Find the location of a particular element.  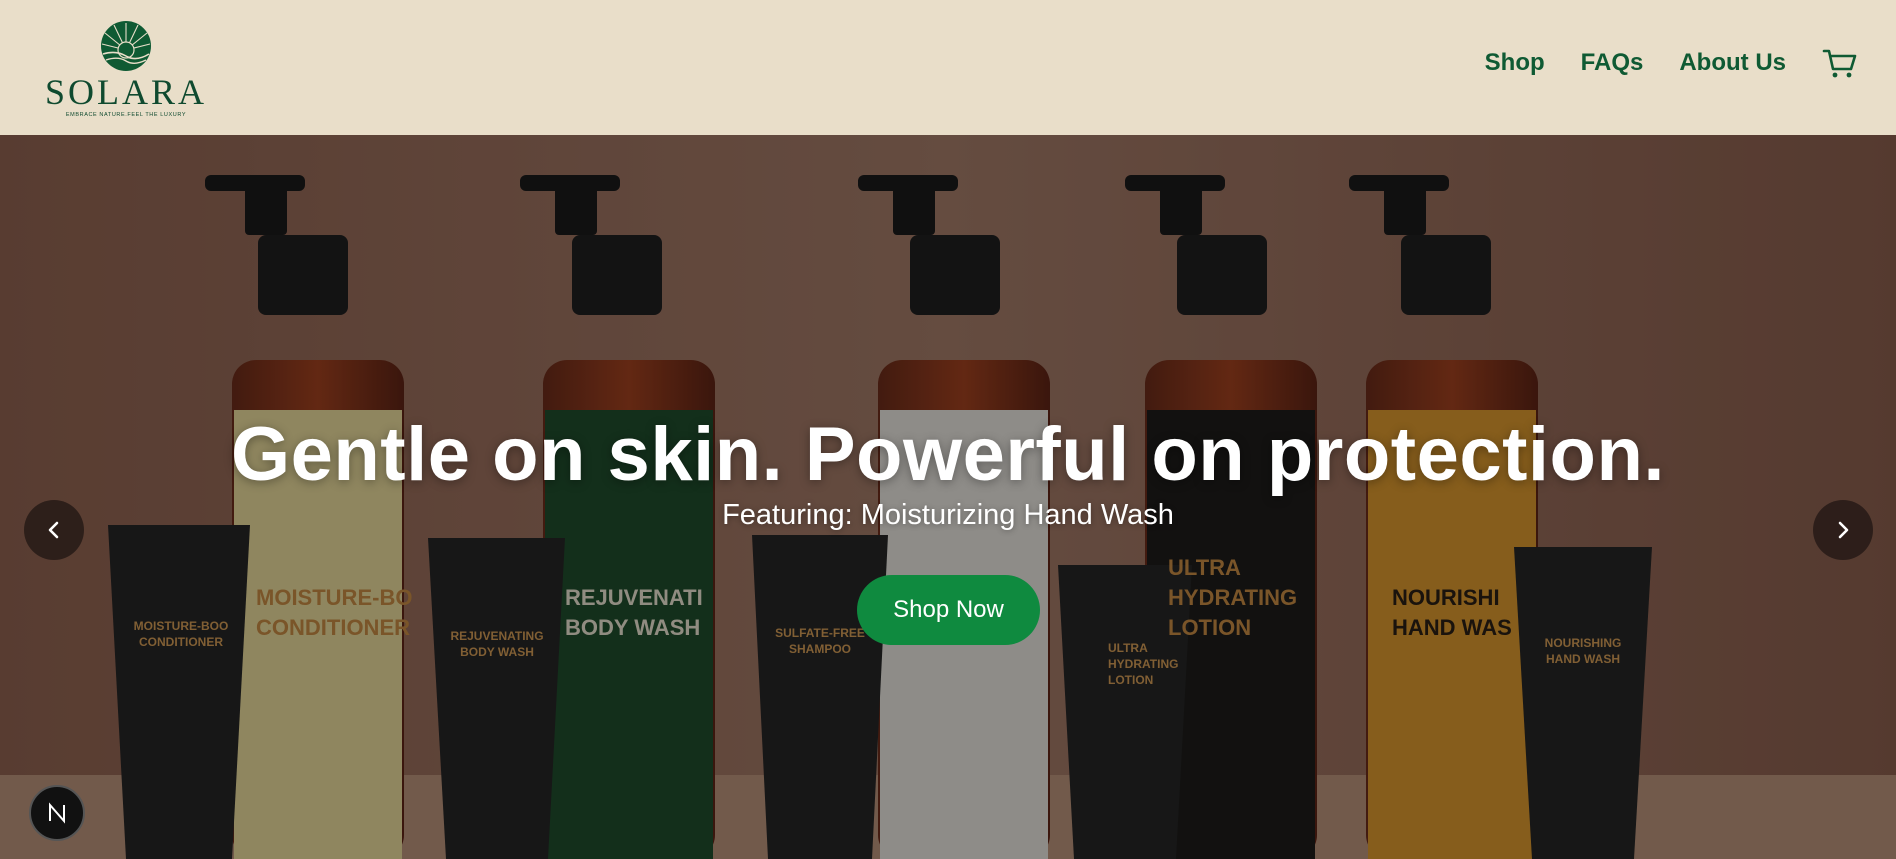

dev-tools-badge is located at coordinates (57, 813).